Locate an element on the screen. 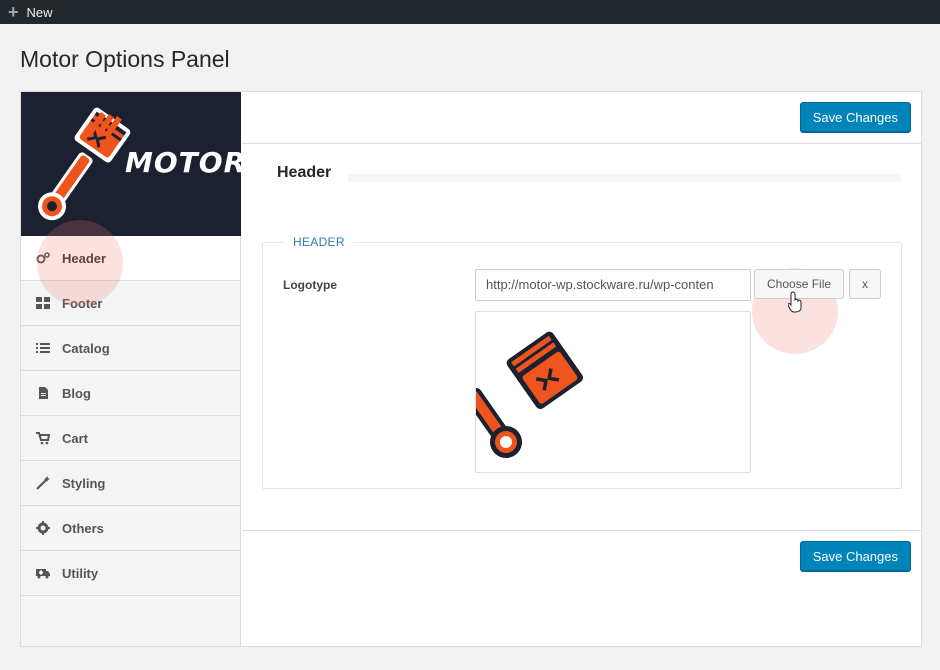 Image resolution: width=940 pixels, height=670 pixels. sidebar-item-label: Blog is located at coordinates (76, 393).